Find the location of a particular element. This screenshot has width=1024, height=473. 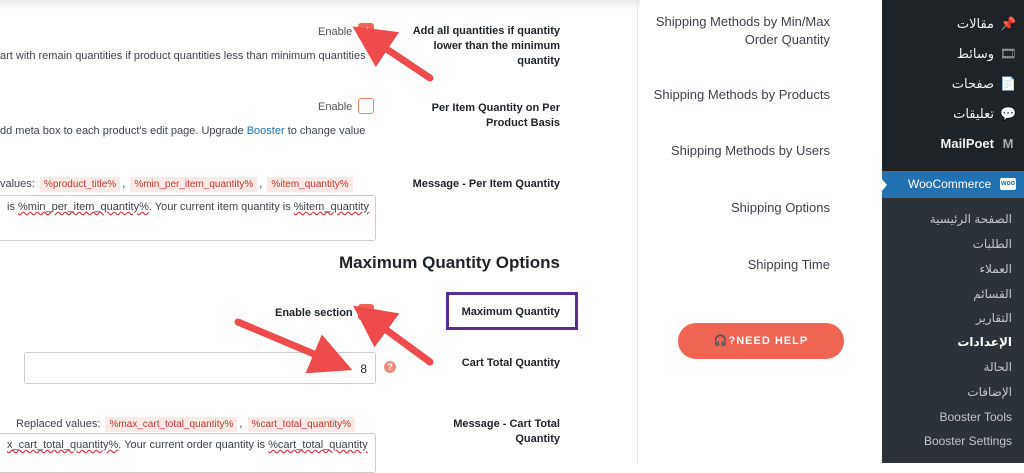

message-placeholder-min: %min_per_item_quantity% is located at coordinates (83, 207).